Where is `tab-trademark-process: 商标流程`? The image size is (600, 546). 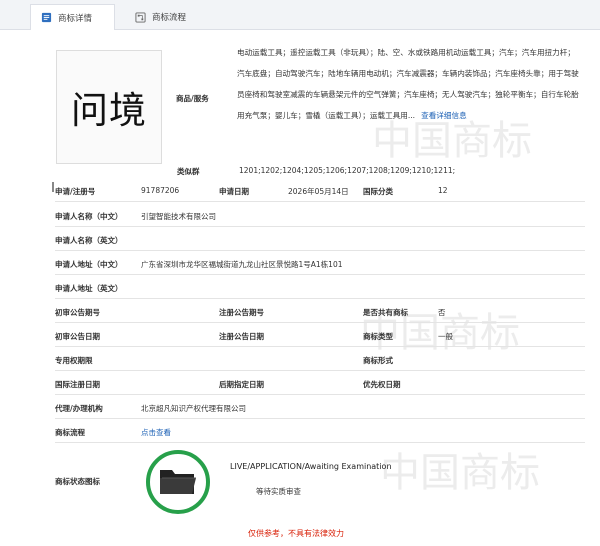
tab-trademark-process: 商标流程 is located at coordinates (172, 17).